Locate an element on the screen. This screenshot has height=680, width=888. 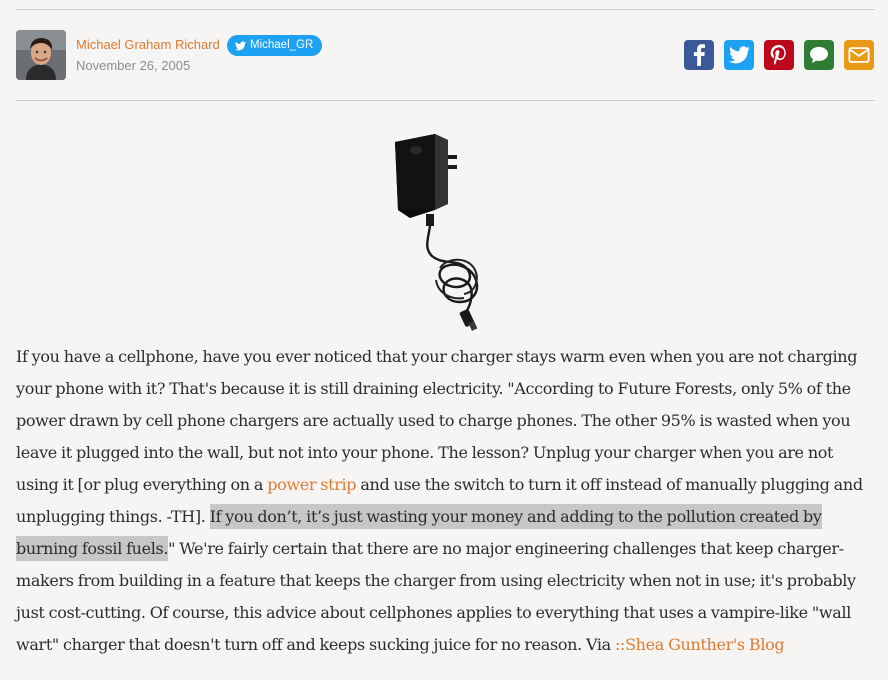
charger-image is located at coordinates (445, 232).